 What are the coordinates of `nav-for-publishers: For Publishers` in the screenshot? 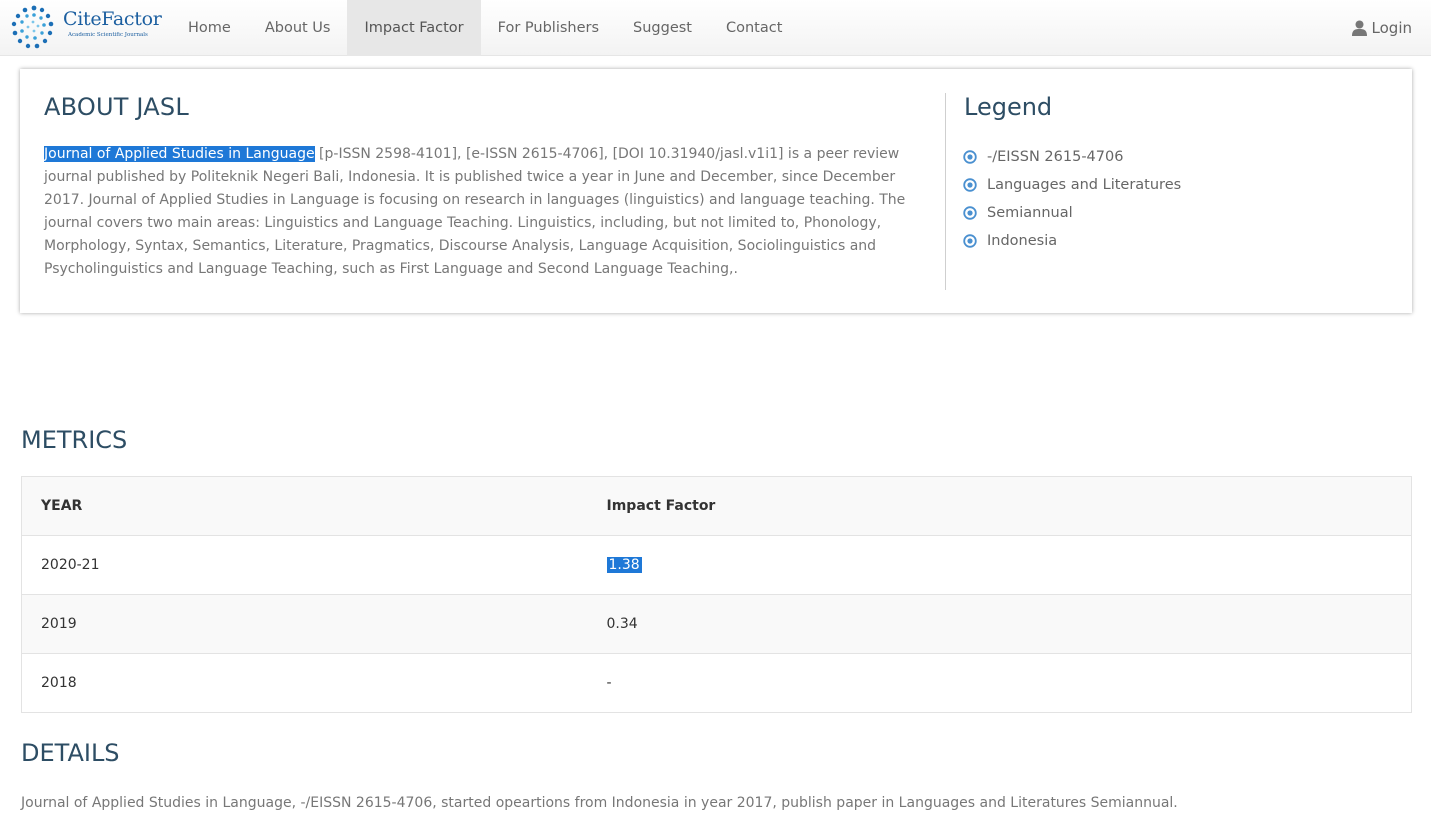 It's located at (548, 28).